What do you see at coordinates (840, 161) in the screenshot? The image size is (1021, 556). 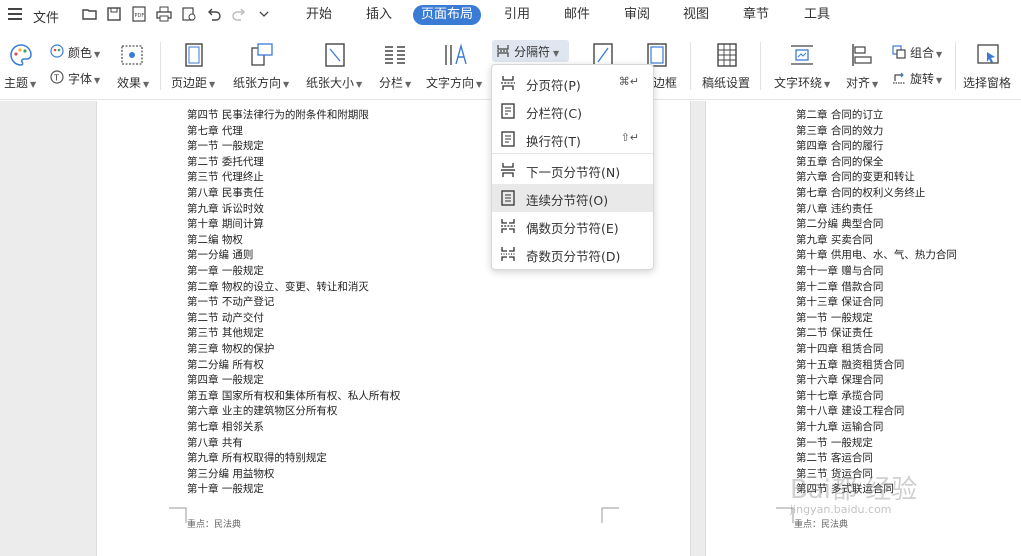 I see `toc-line: 第五章 合同的保全` at bounding box center [840, 161].